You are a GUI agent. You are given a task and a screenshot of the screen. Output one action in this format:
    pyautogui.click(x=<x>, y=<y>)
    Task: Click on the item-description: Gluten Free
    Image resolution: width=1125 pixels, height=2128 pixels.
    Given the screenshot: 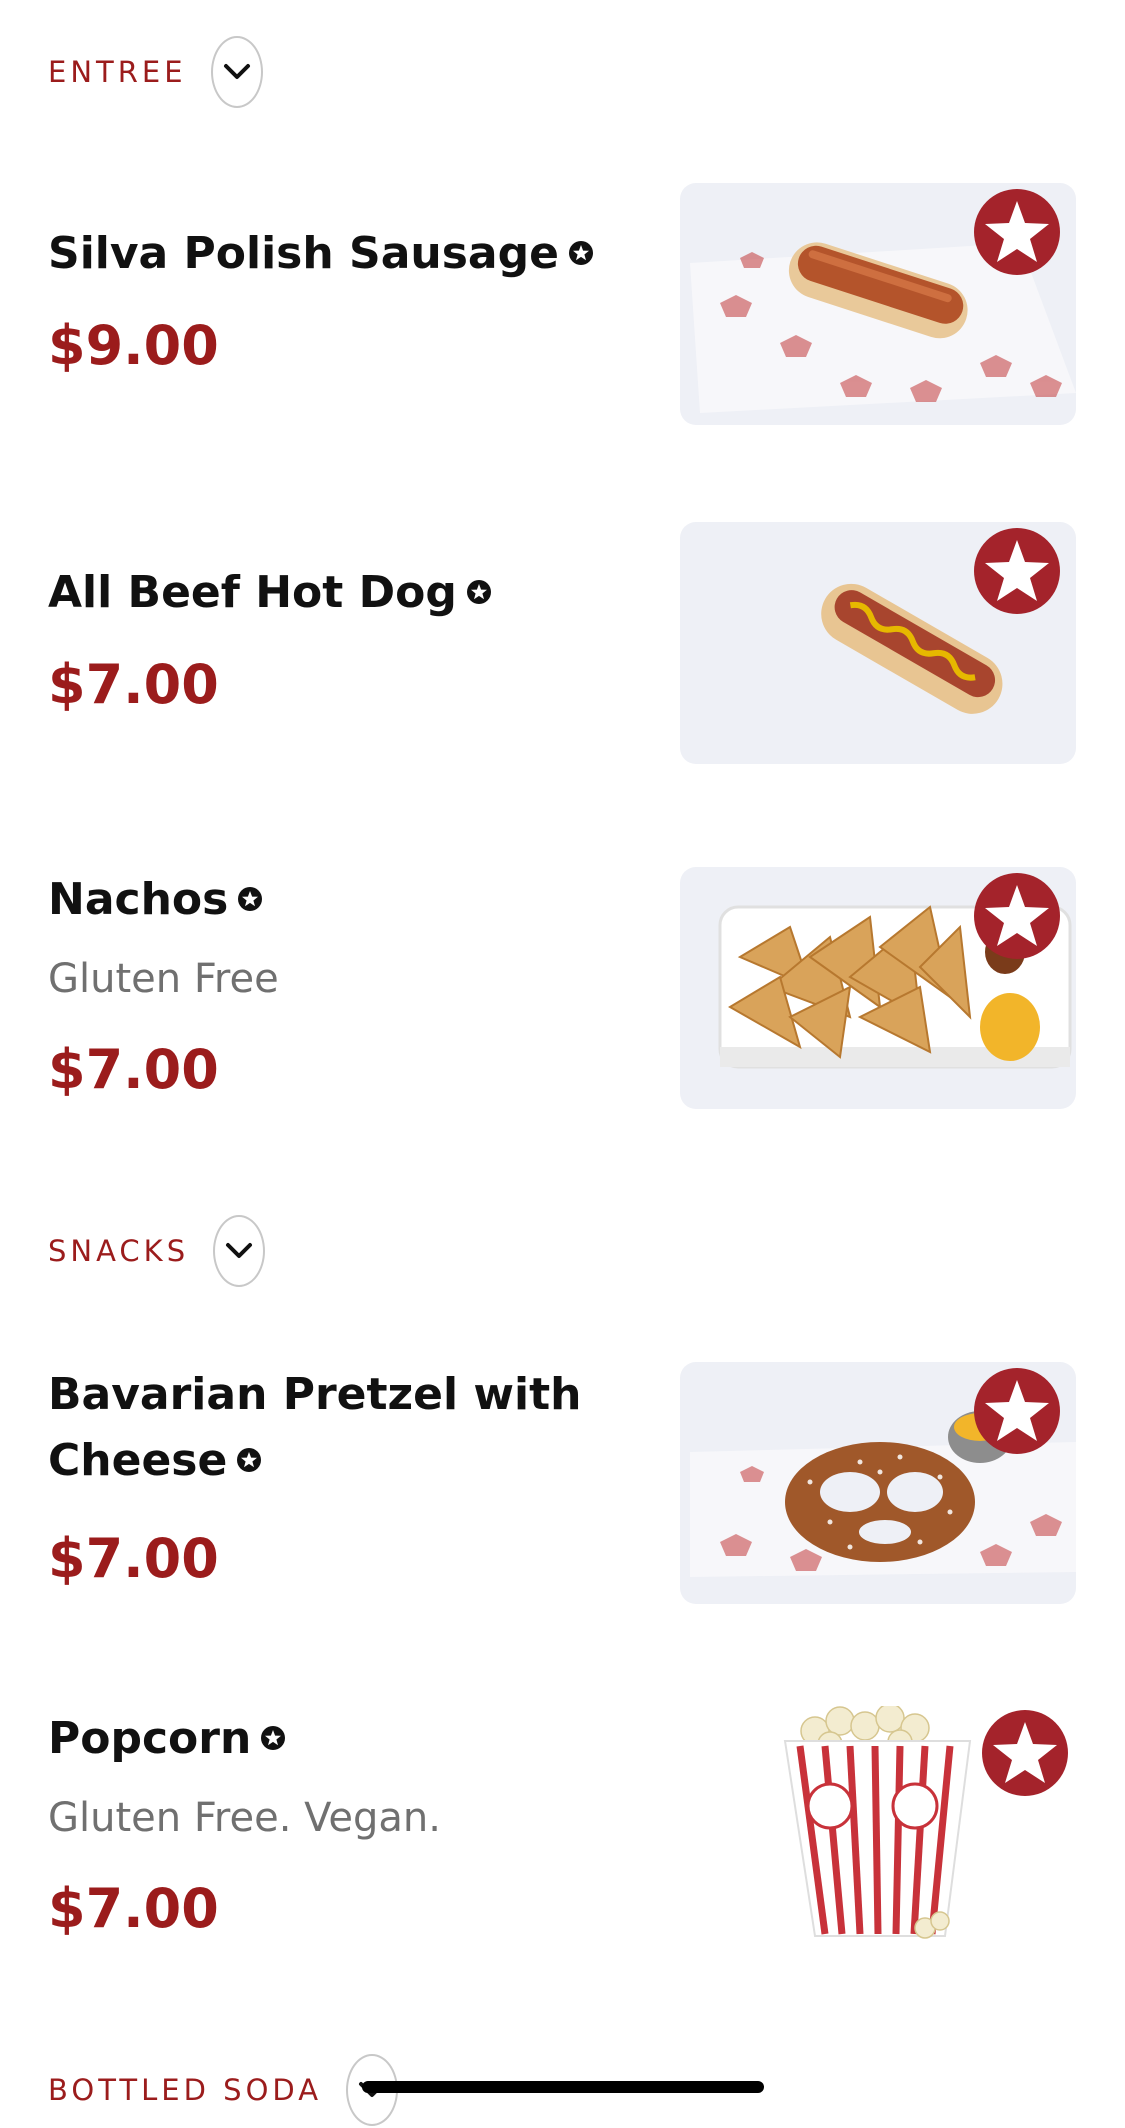 What is the action you would take?
    pyautogui.click(x=163, y=979)
    